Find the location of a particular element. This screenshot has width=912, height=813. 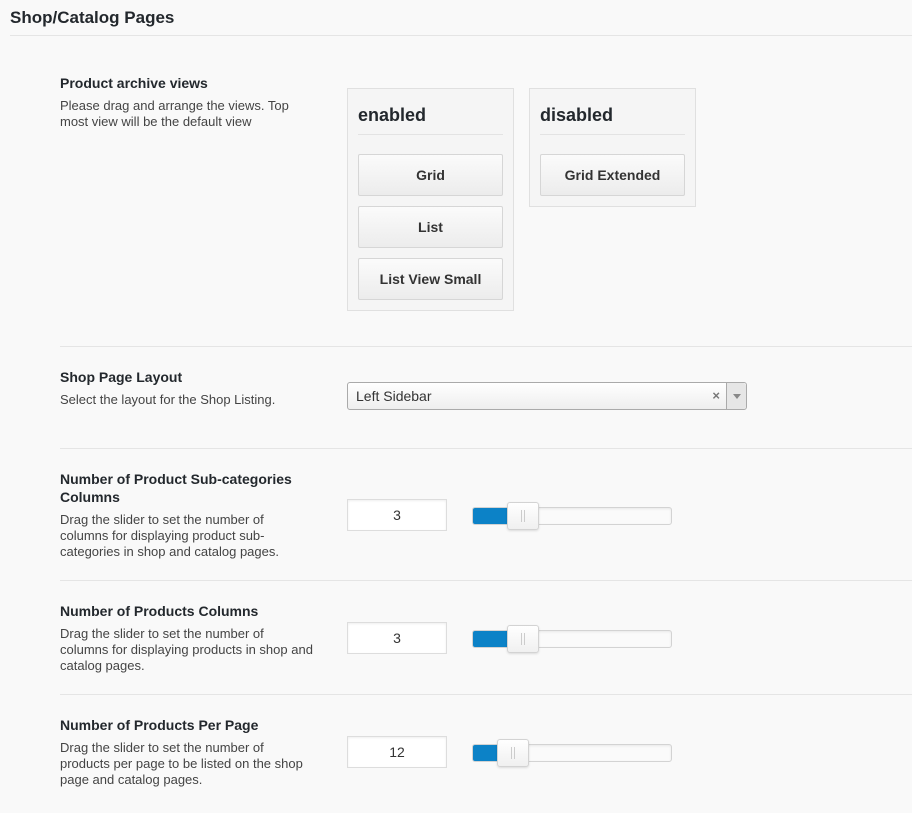

product-columns-slider is located at coordinates (572, 639).